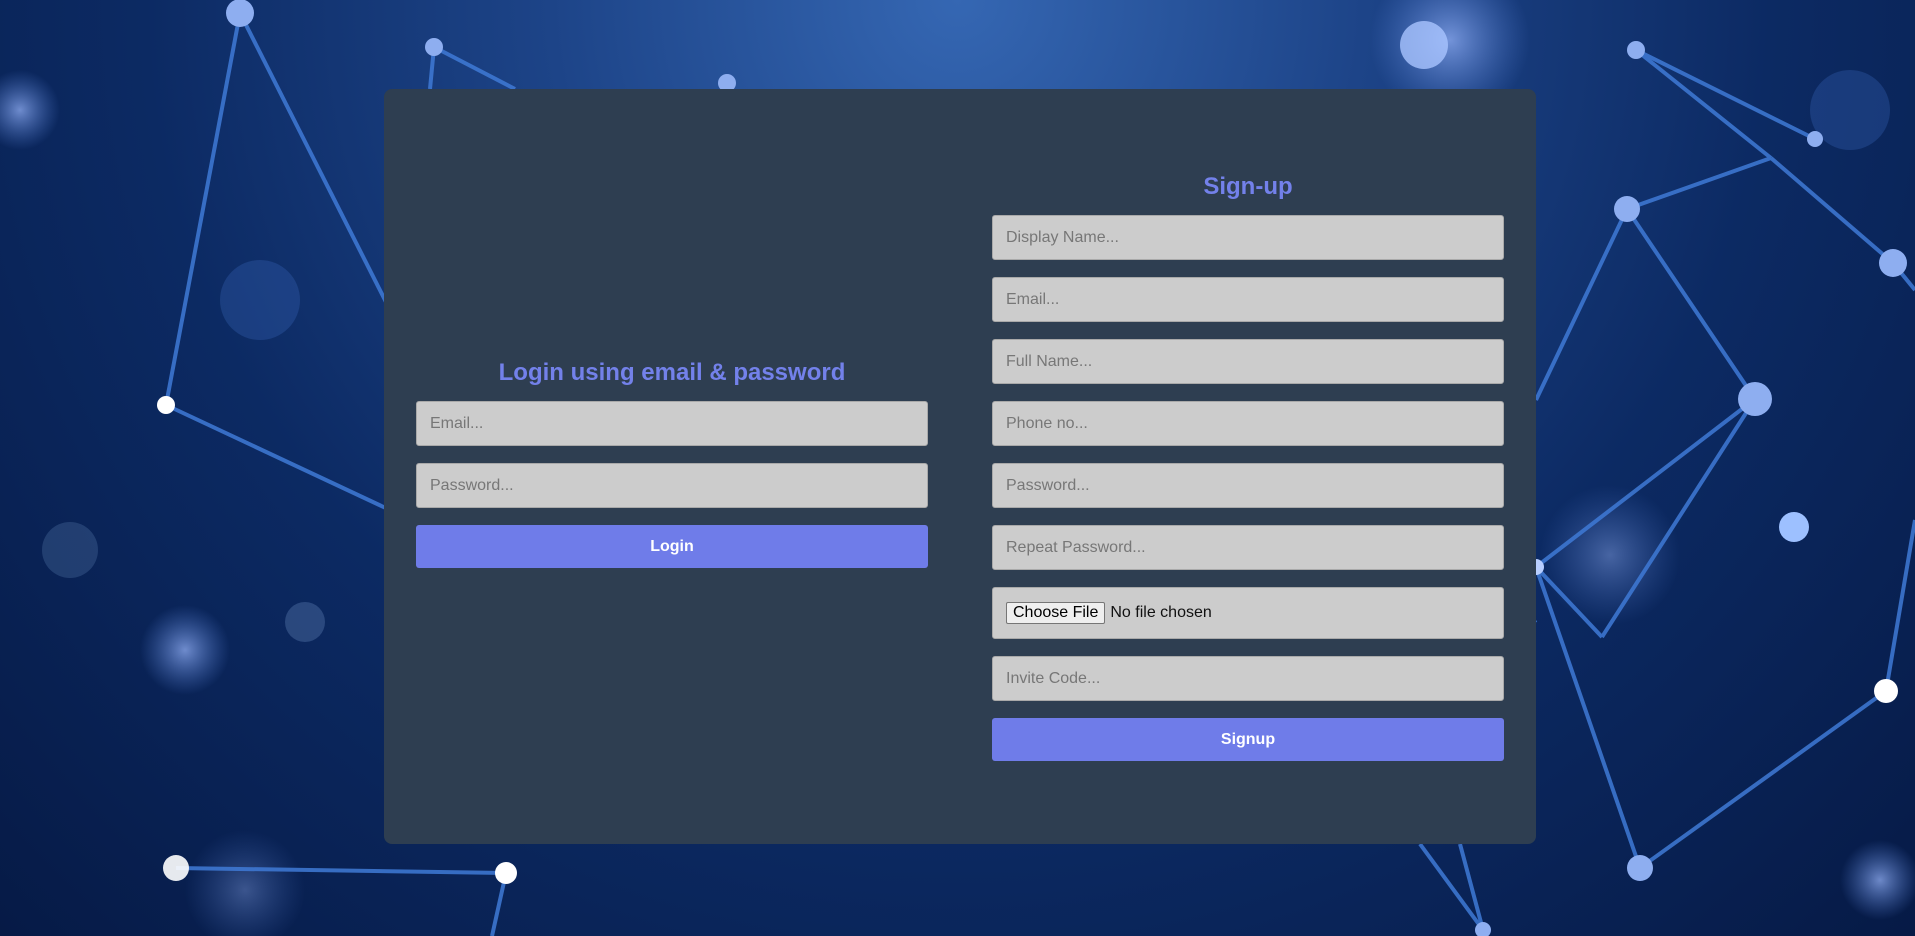 This screenshot has height=936, width=1915. Describe the element at coordinates (1248, 678) in the screenshot. I see `invite-code-input` at that location.